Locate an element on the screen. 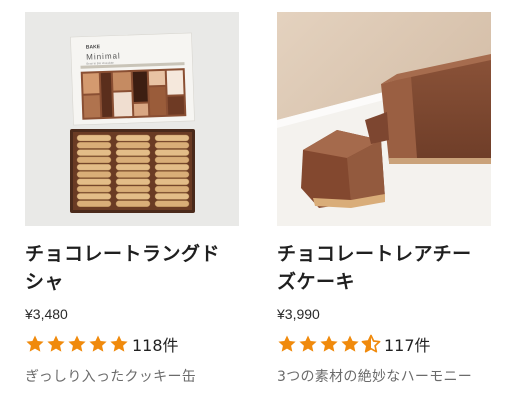 Image resolution: width=514 pixels, height=414 pixels. review-count: 117件 is located at coordinates (407, 344).